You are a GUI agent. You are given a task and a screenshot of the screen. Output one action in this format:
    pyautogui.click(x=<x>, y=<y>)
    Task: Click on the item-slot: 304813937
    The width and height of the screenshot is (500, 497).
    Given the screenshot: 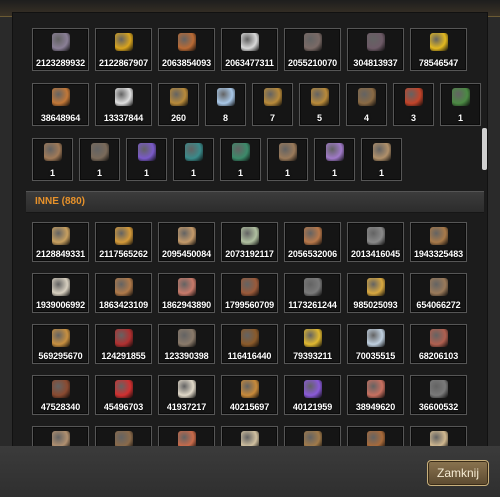 What is the action you would take?
    pyautogui.click(x=375, y=49)
    